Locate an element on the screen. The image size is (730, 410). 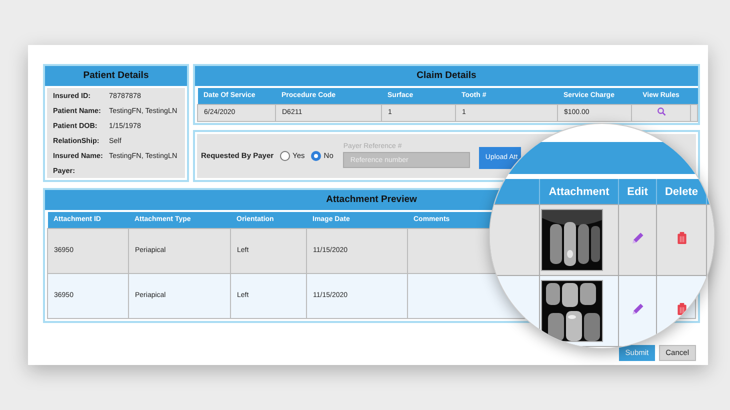
panel-title: Claim Details is located at coordinates (446, 76).